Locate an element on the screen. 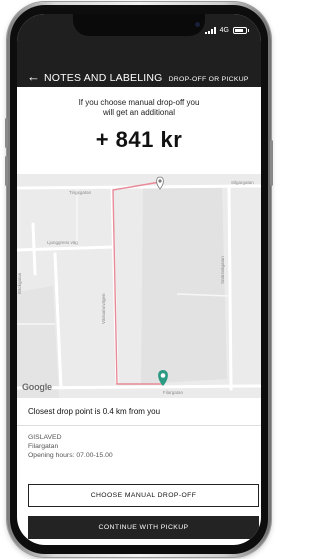 The width and height of the screenshot is (320, 559). drop-point-hours: Opening hours: 07.00-15.00 is located at coordinates (70, 455).